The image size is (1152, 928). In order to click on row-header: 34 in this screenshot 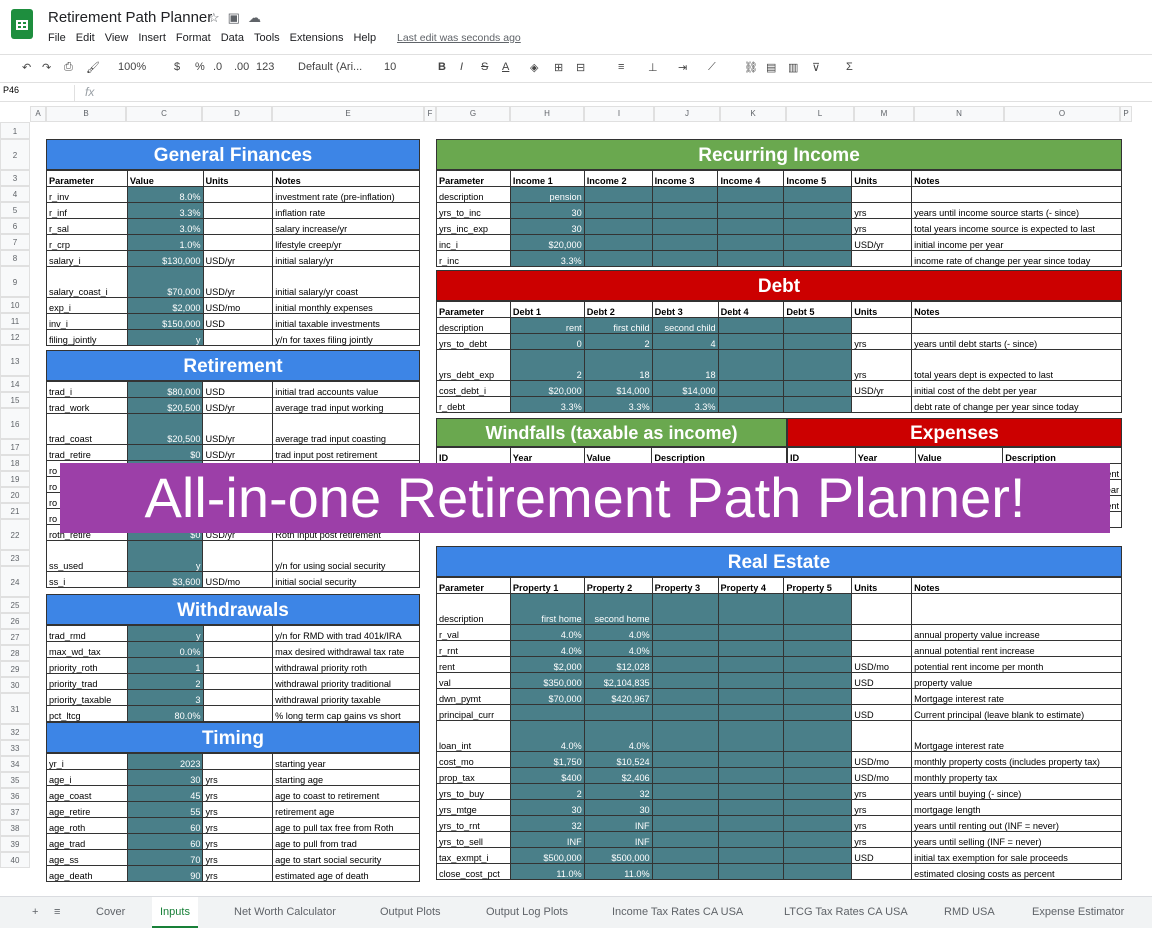, I will do `click(15, 764)`.